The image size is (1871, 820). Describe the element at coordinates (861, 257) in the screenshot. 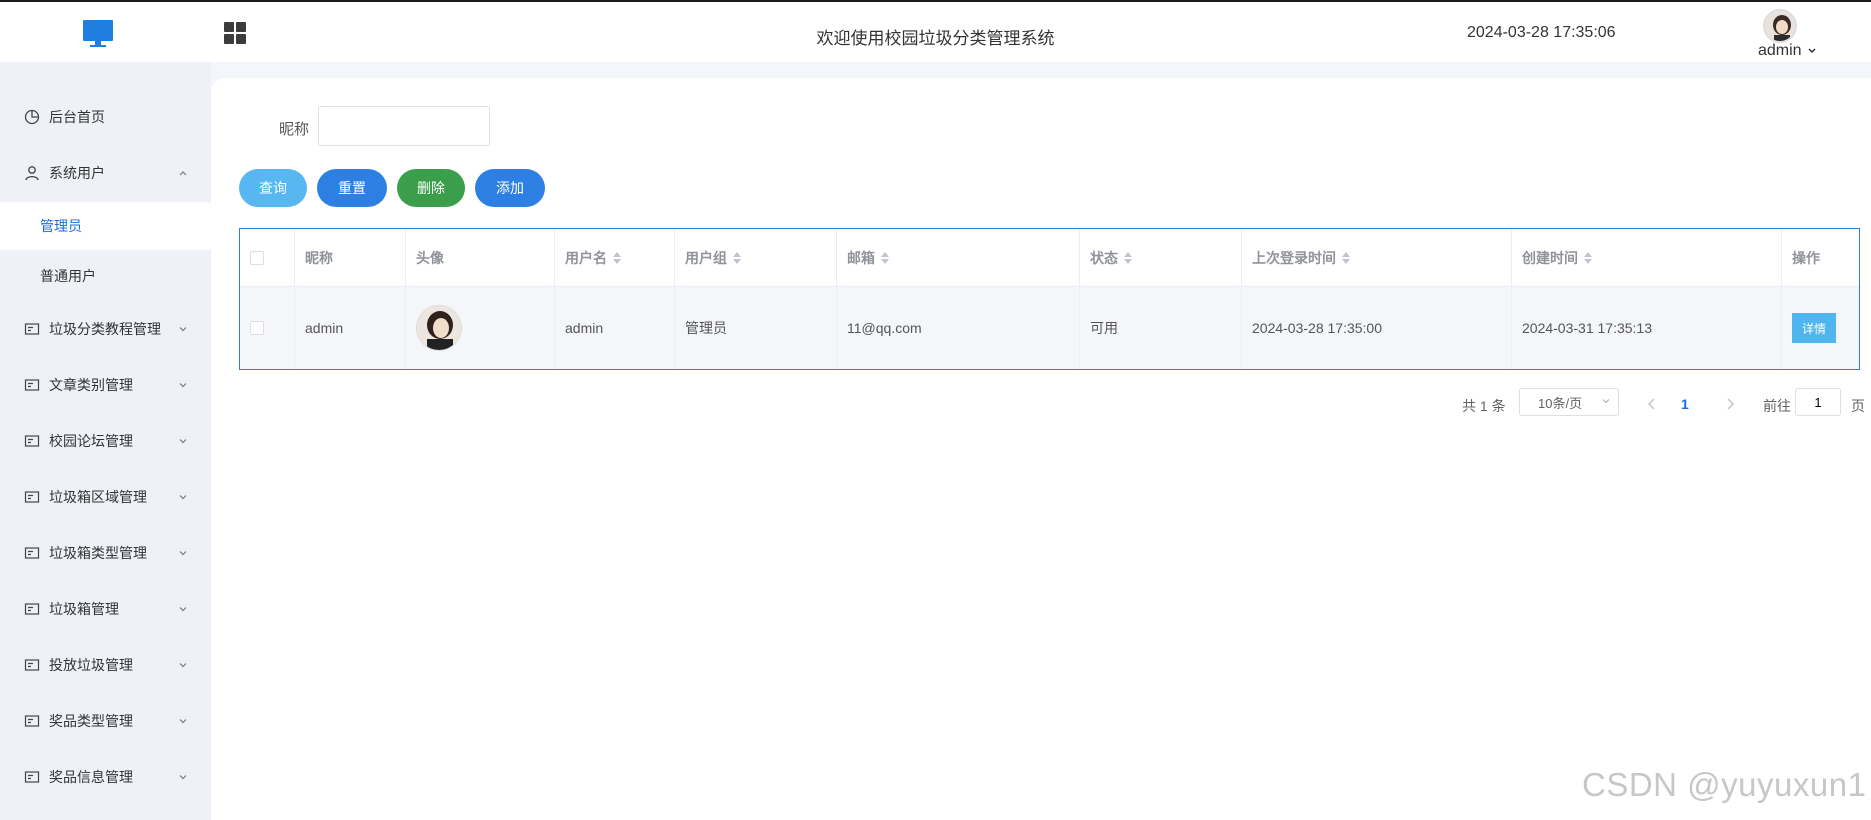

I see `header-label: 邮箱` at that location.